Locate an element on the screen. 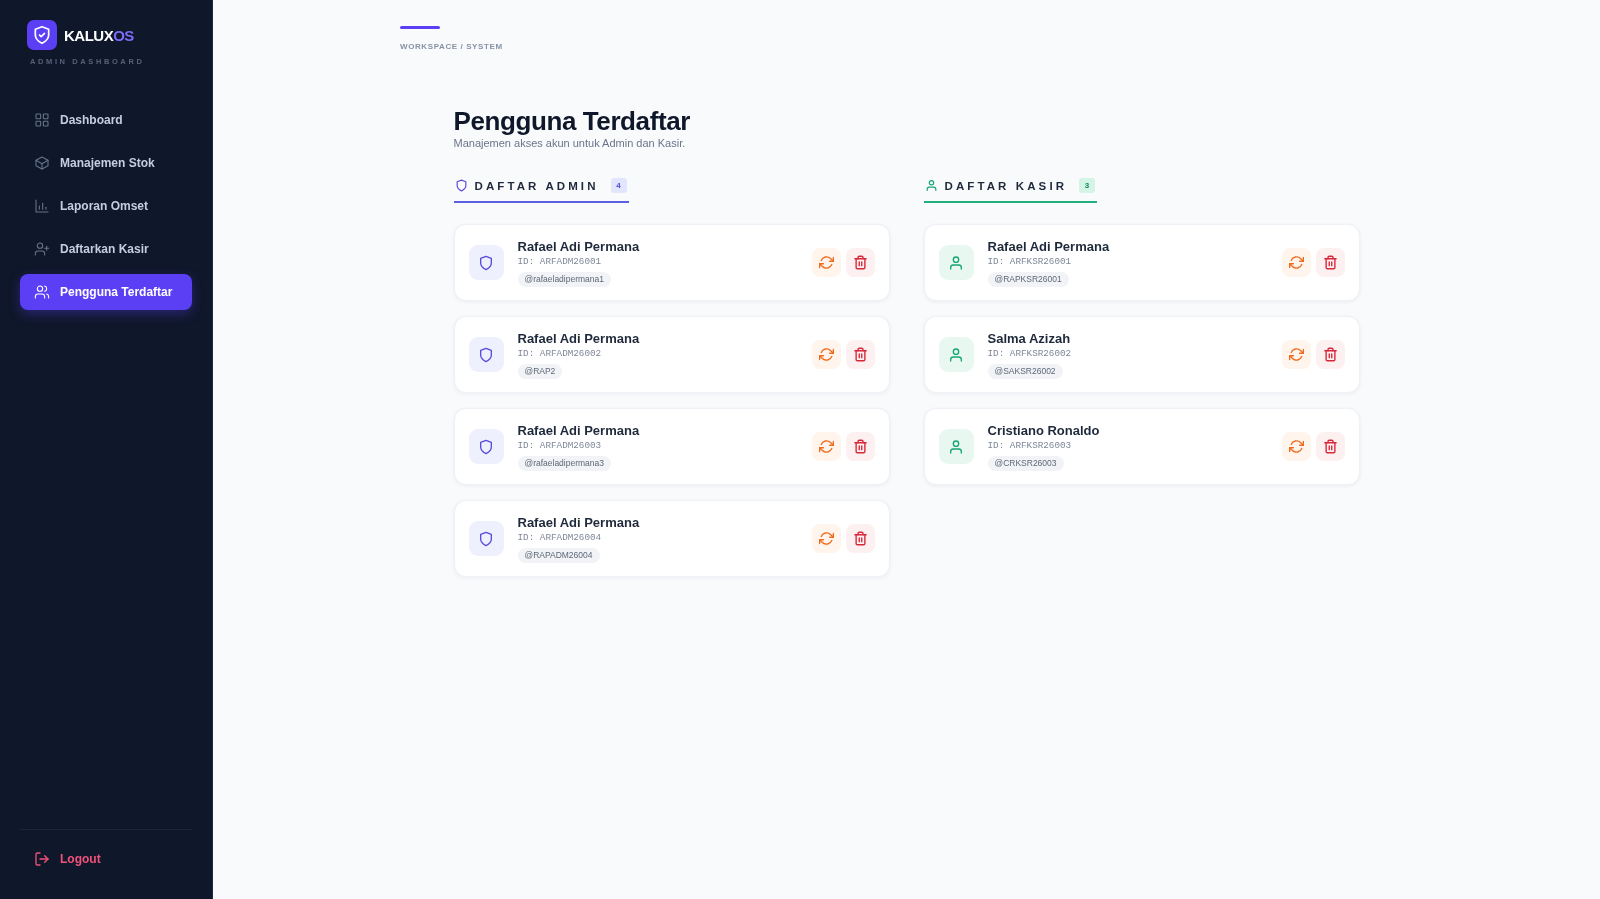 This screenshot has width=1600, height=899. user-name: Cristiano Ronaldo is located at coordinates (1043, 430).